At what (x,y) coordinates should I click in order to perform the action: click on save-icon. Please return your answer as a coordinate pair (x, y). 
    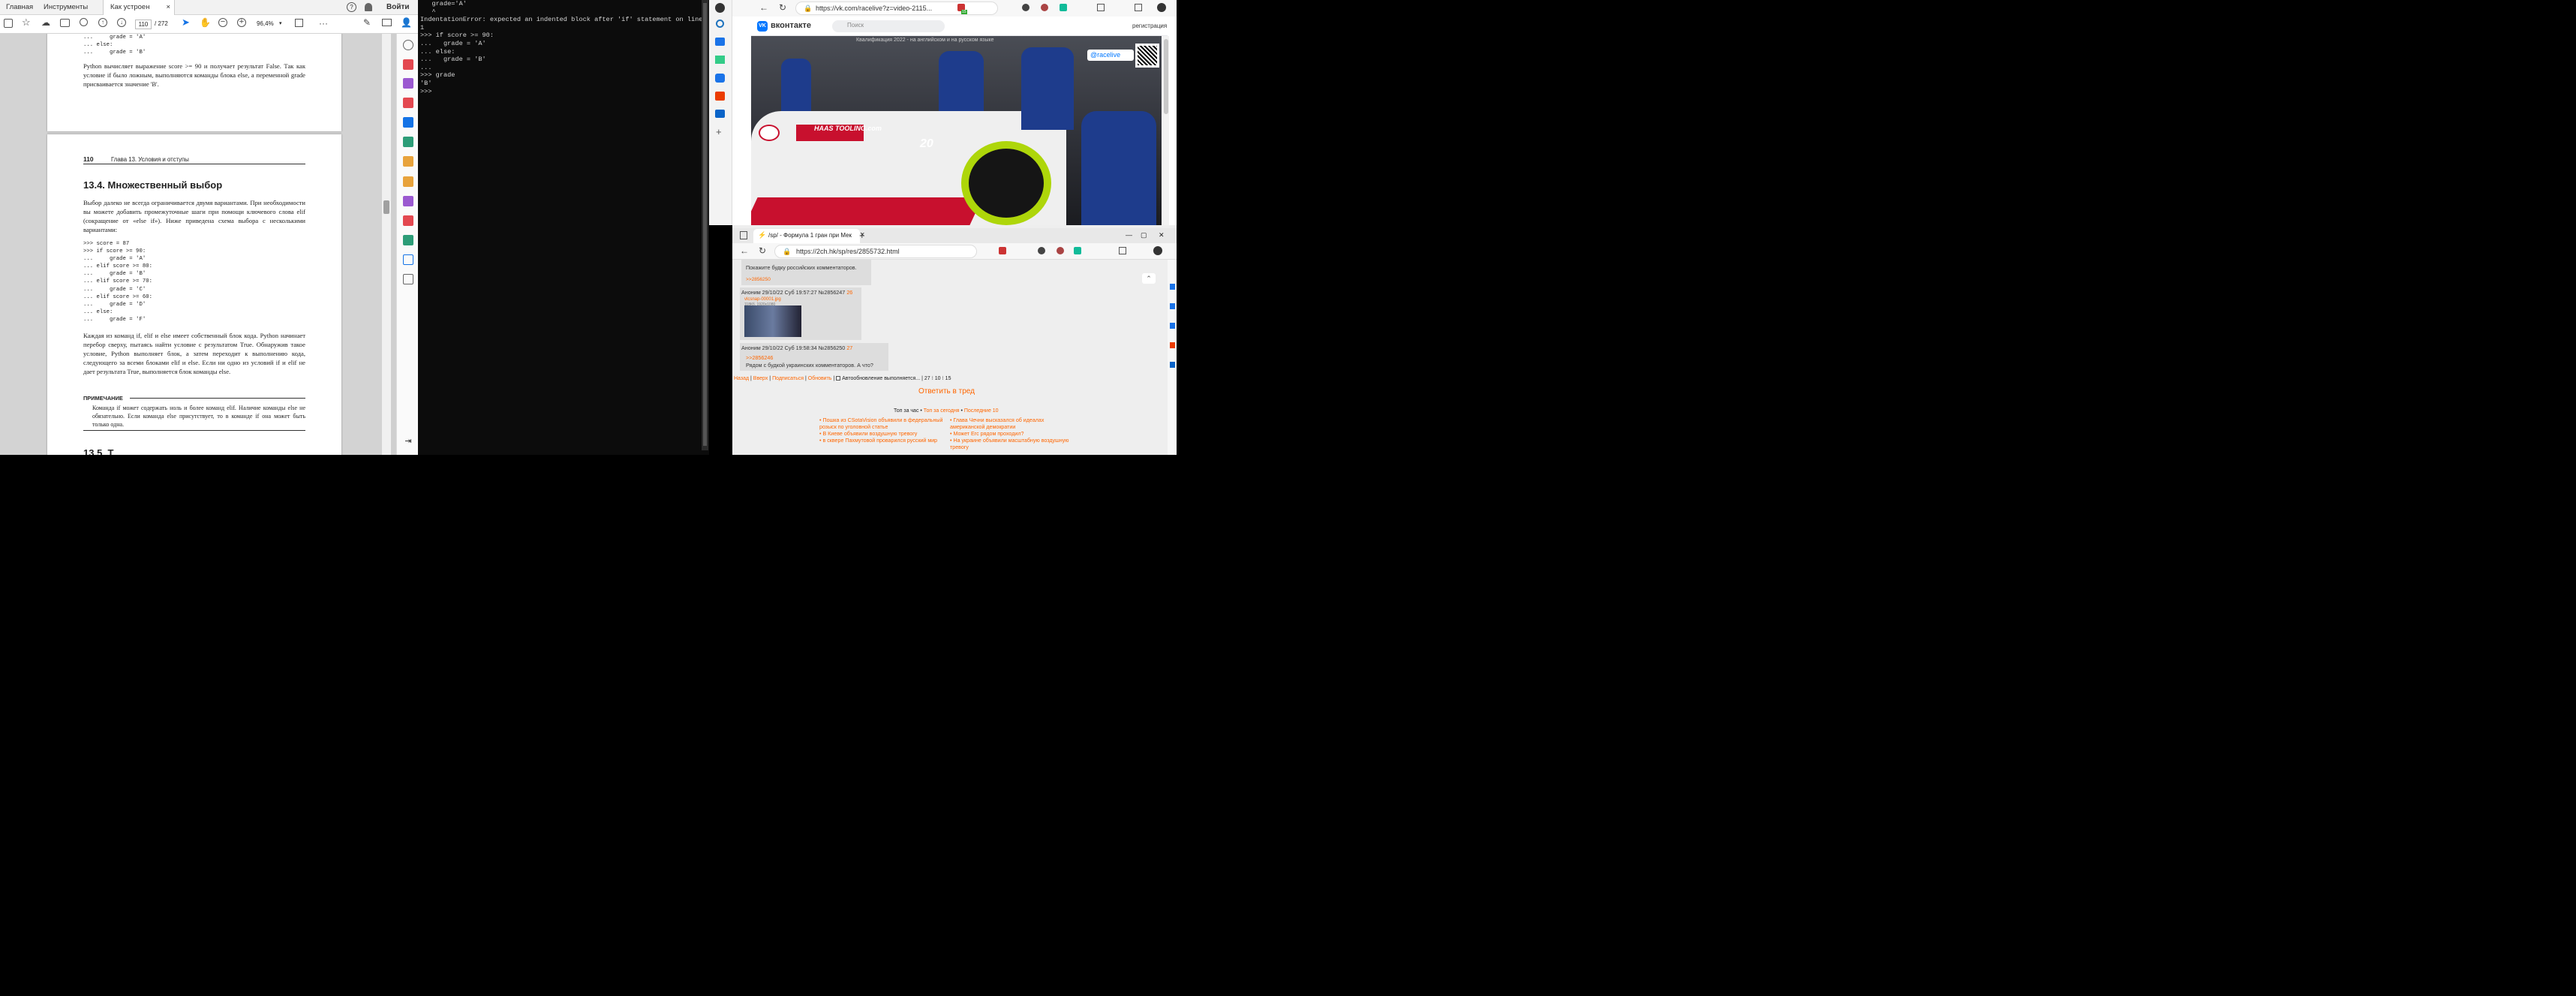
    Looking at the image, I should click on (8, 23).